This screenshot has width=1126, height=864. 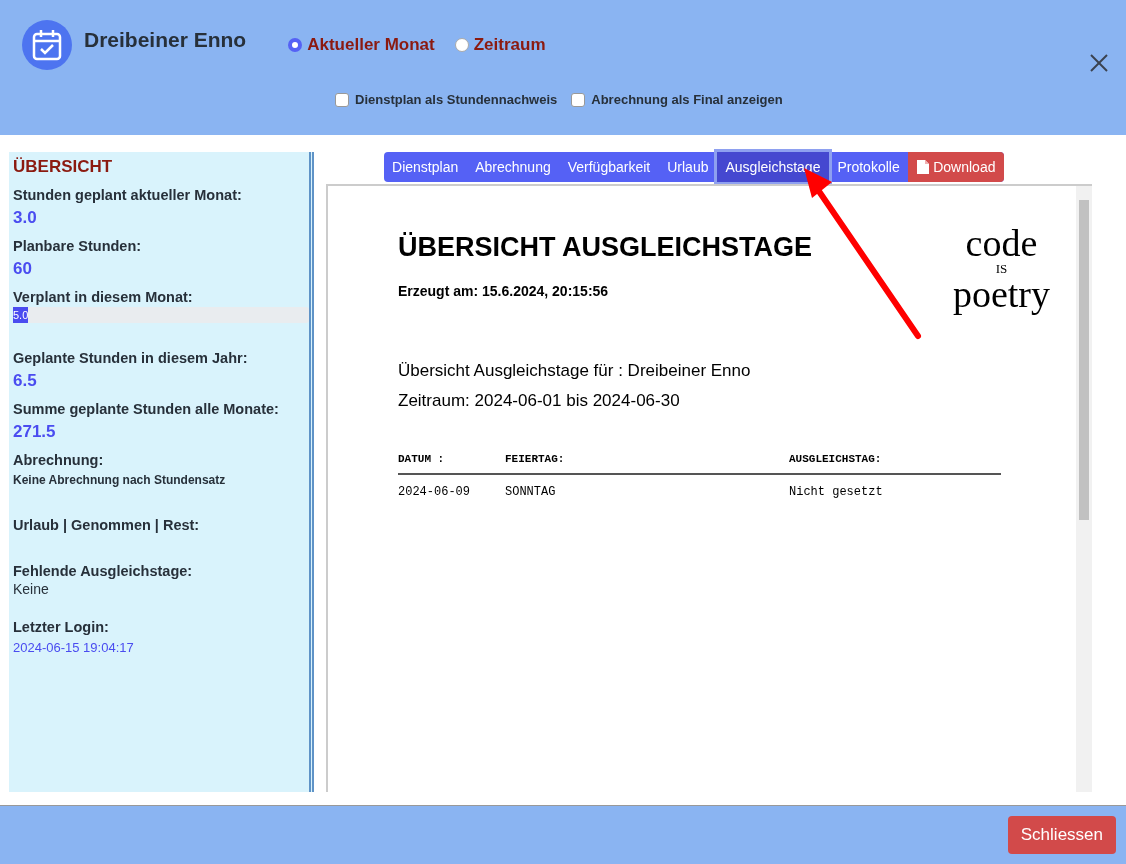 I want to click on tab: Verfügbarkeit, so click(x=609, y=167).